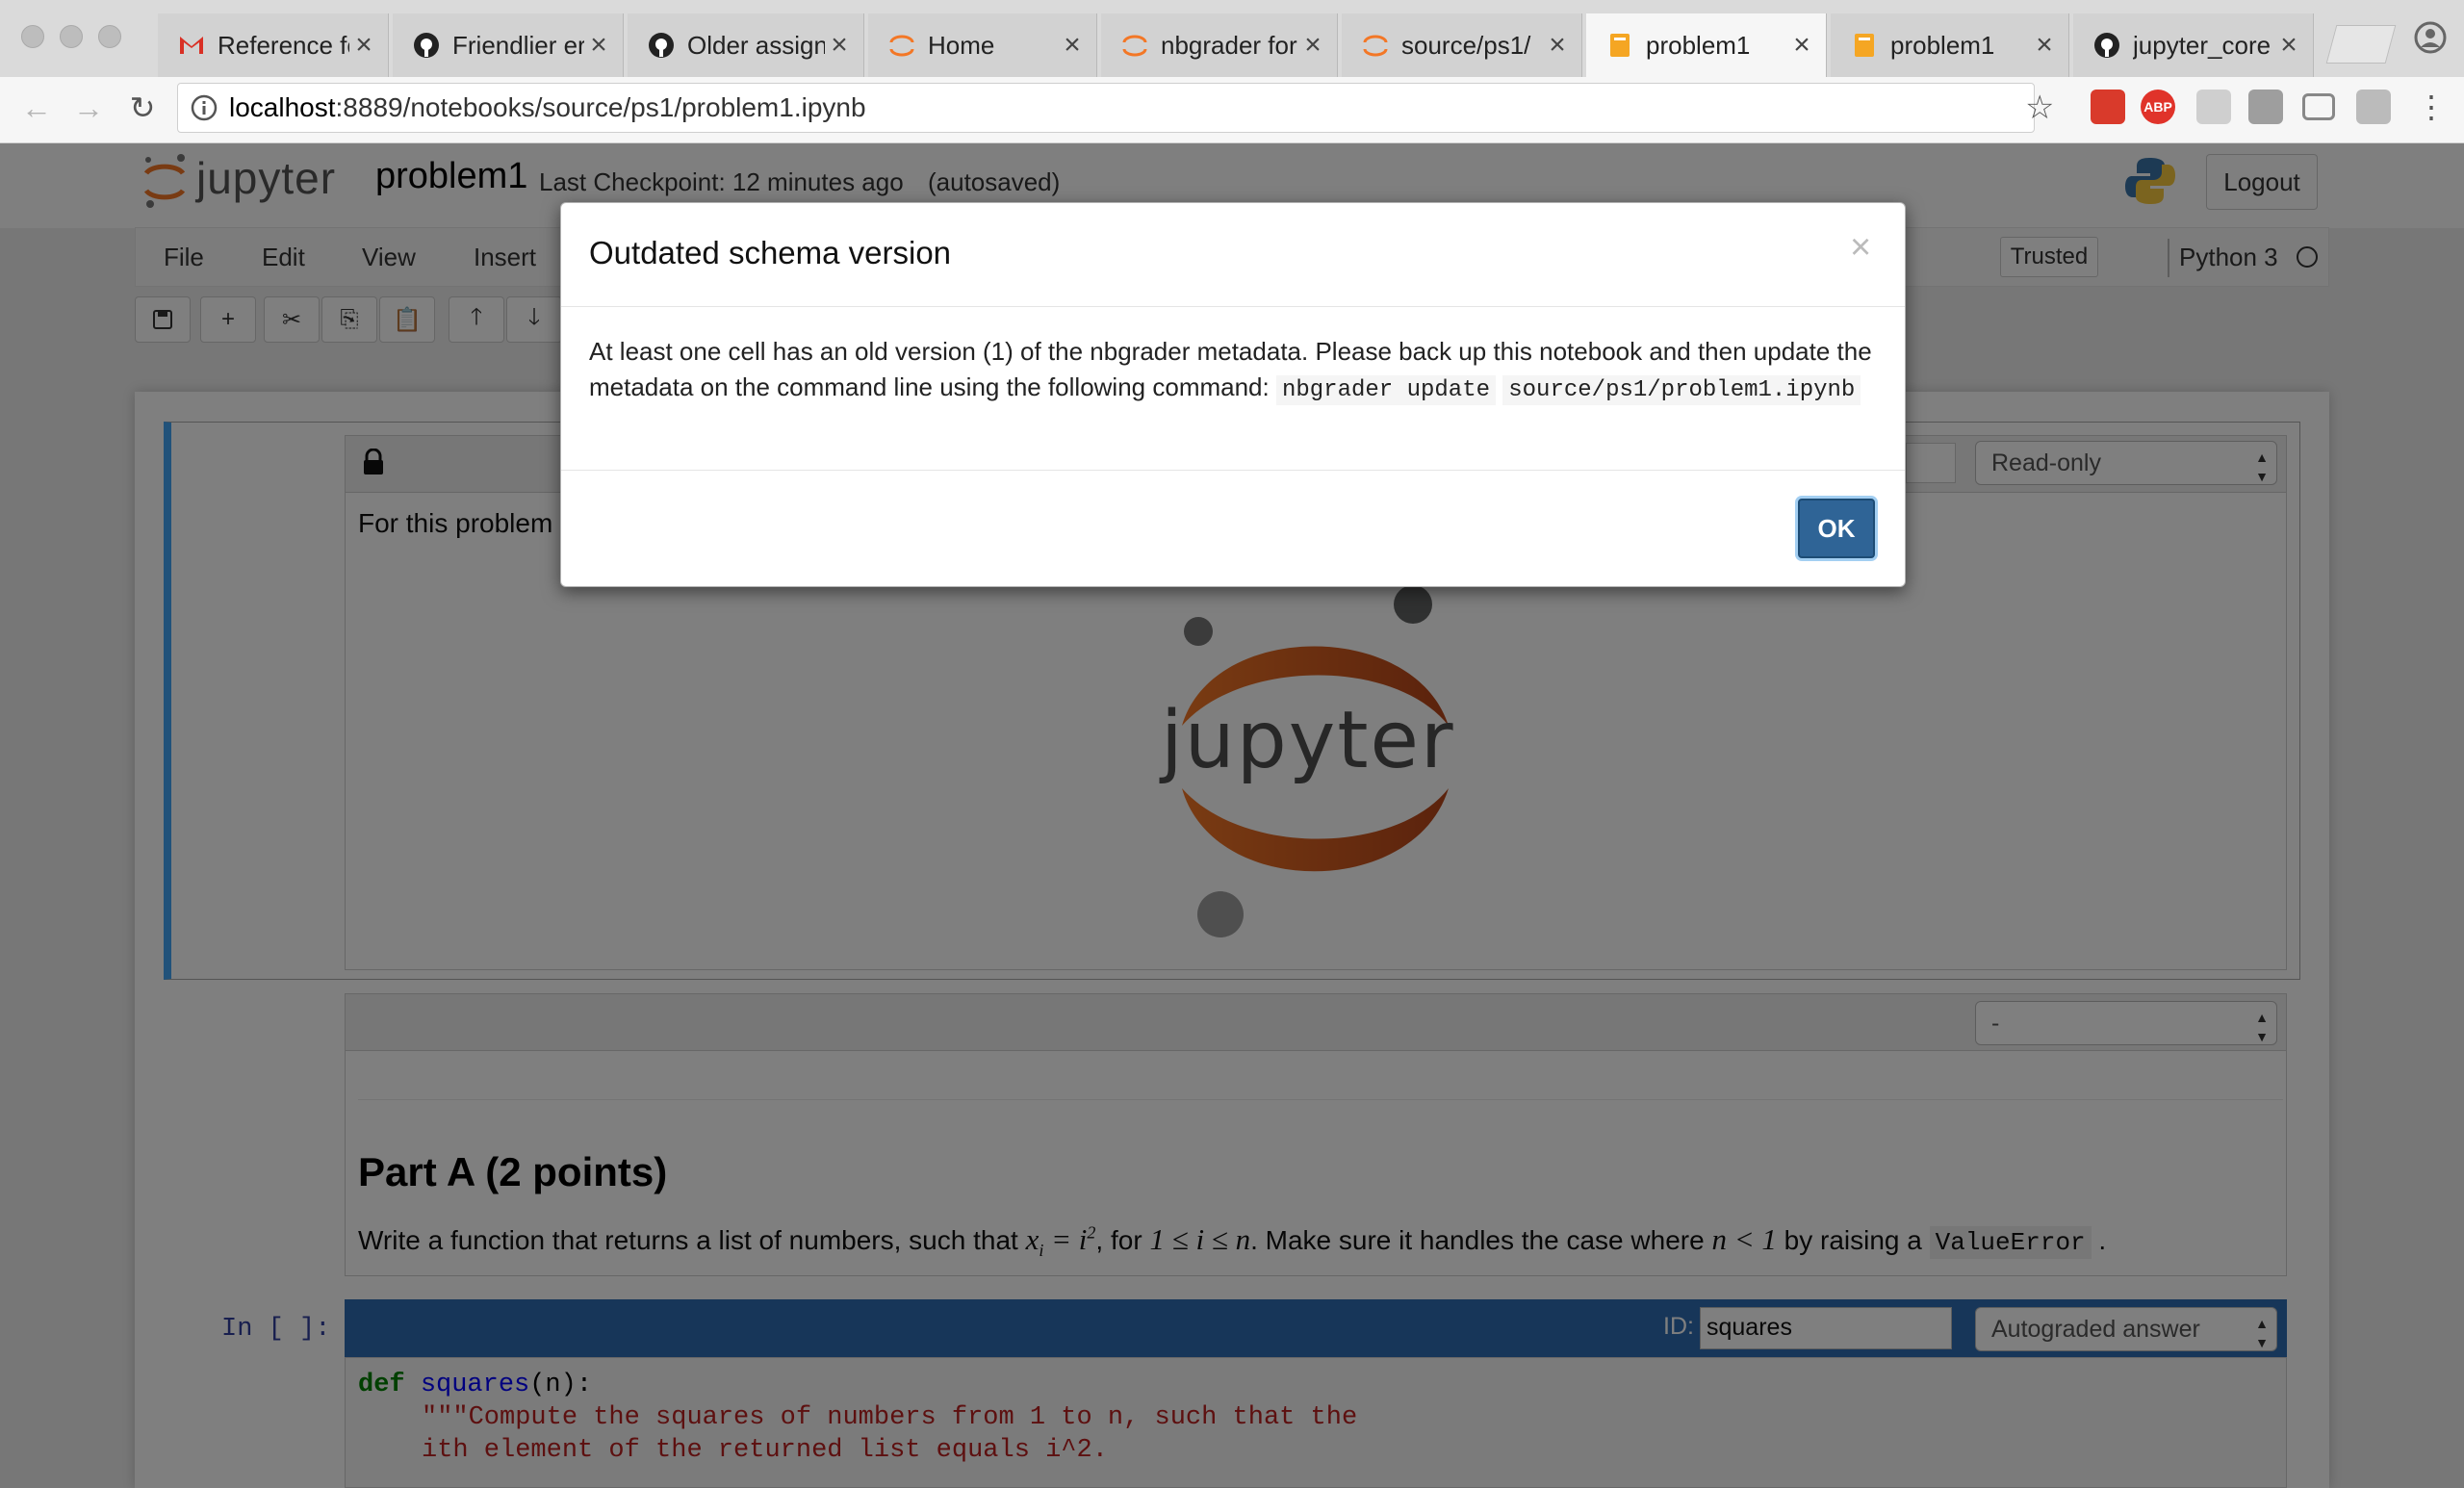 The width and height of the screenshot is (2464, 1488). I want to click on window-zoom-button, so click(109, 36).